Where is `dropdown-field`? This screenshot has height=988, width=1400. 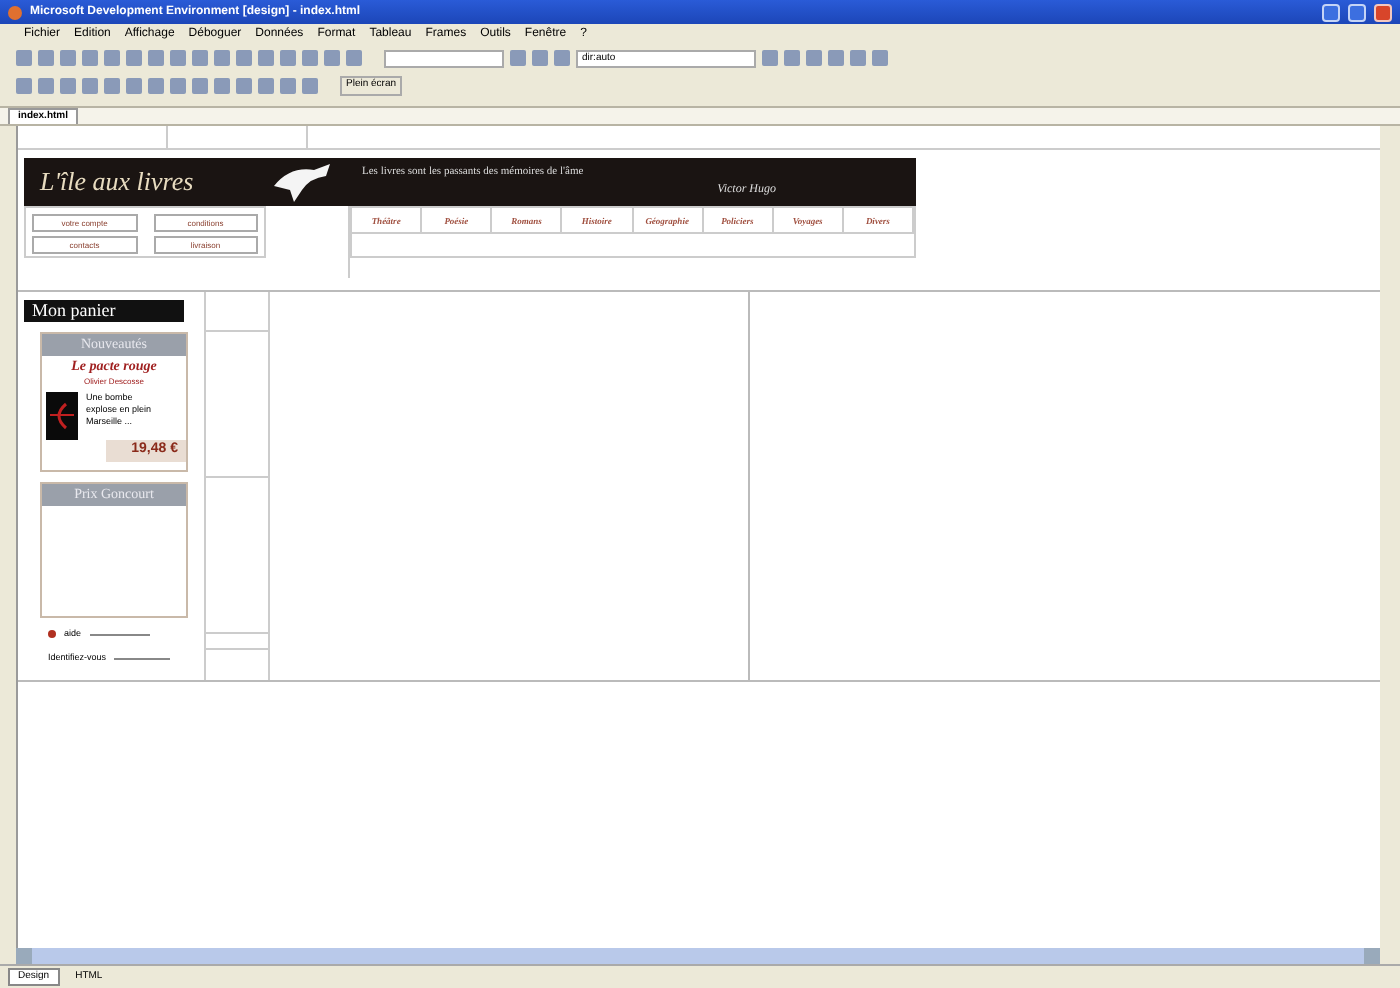
dropdown-field is located at coordinates (444, 58).